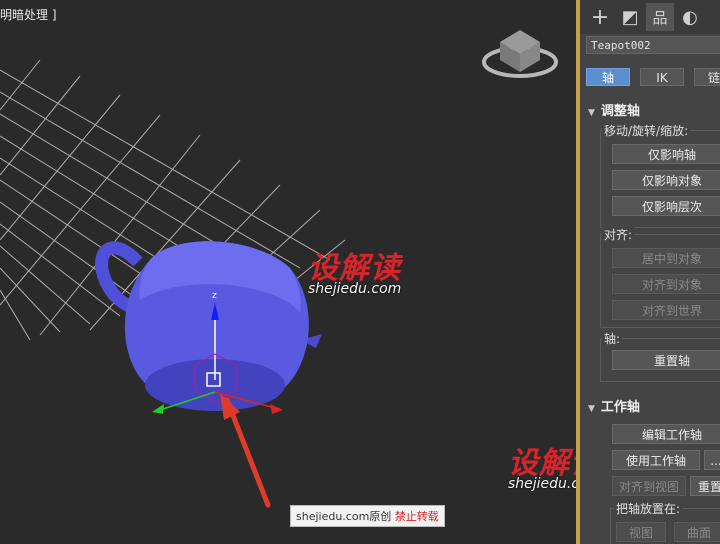 This screenshot has height=544, width=720. I want to click on watermark-url-2: shejiedu.com, so click(542, 484).